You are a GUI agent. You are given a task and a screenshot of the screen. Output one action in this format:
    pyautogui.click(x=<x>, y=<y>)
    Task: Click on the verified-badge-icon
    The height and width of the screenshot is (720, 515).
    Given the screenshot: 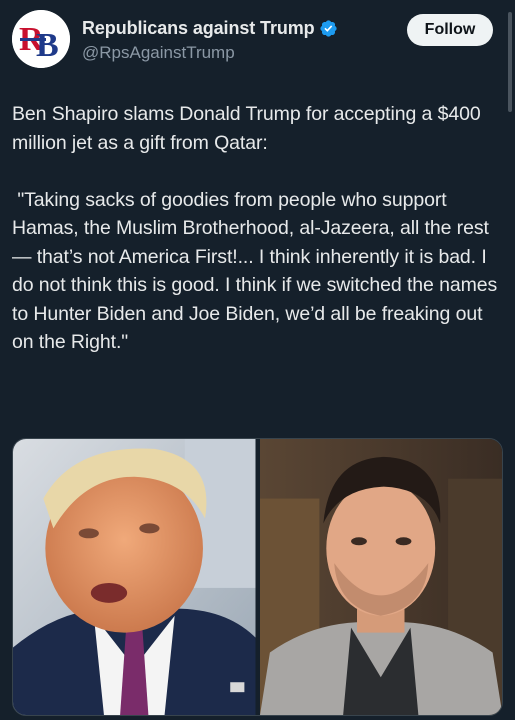 What is the action you would take?
    pyautogui.click(x=328, y=28)
    